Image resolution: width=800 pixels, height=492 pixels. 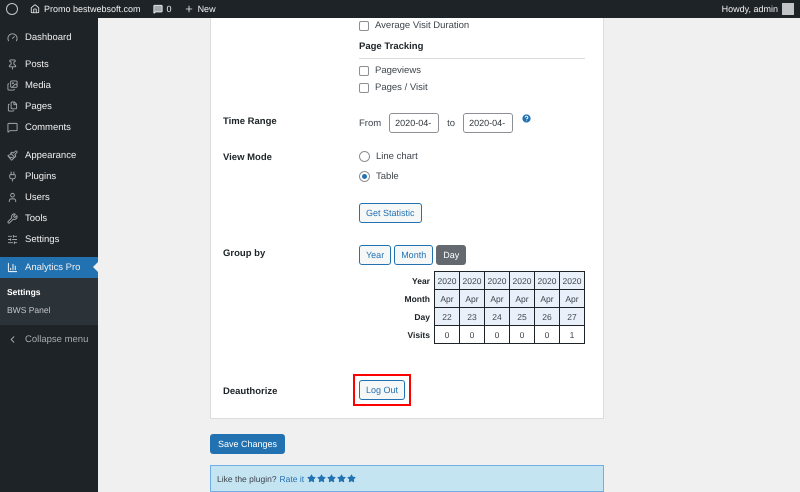 What do you see at coordinates (390, 213) in the screenshot?
I see `get-statistic-button: Get Statistic` at bounding box center [390, 213].